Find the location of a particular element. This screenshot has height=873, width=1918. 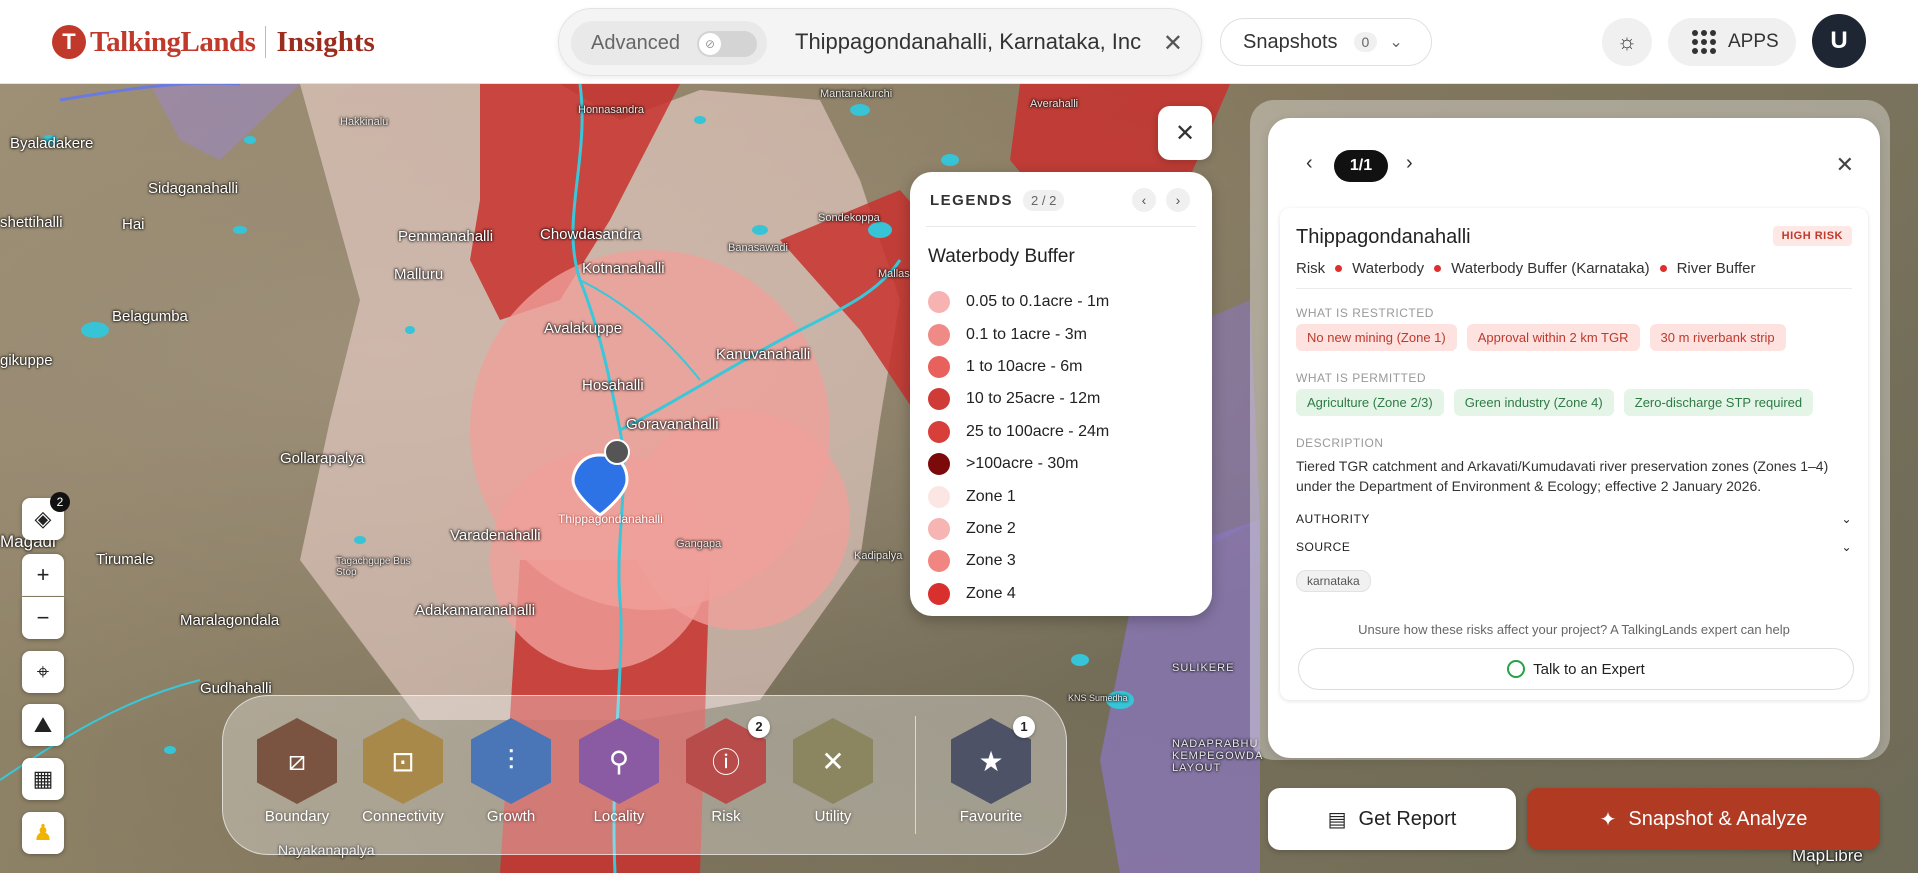

category-risk: ⓘ 2 Risk is located at coordinates (726, 770).